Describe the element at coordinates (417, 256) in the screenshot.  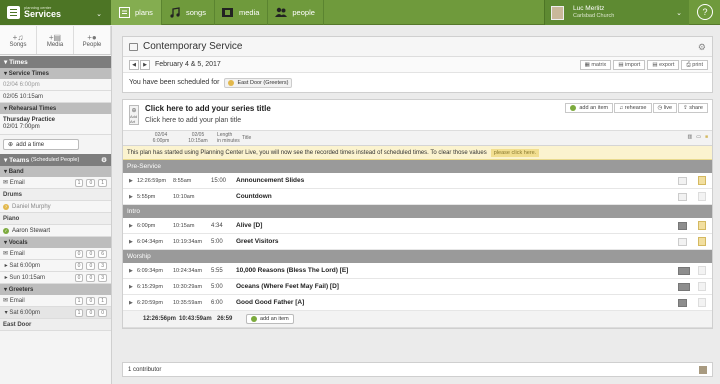
I see `section-header: Worship` at that location.